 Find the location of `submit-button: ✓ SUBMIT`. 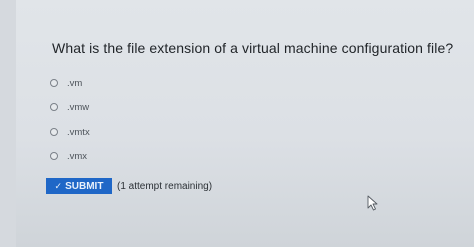

submit-button: ✓ SUBMIT is located at coordinates (79, 186).